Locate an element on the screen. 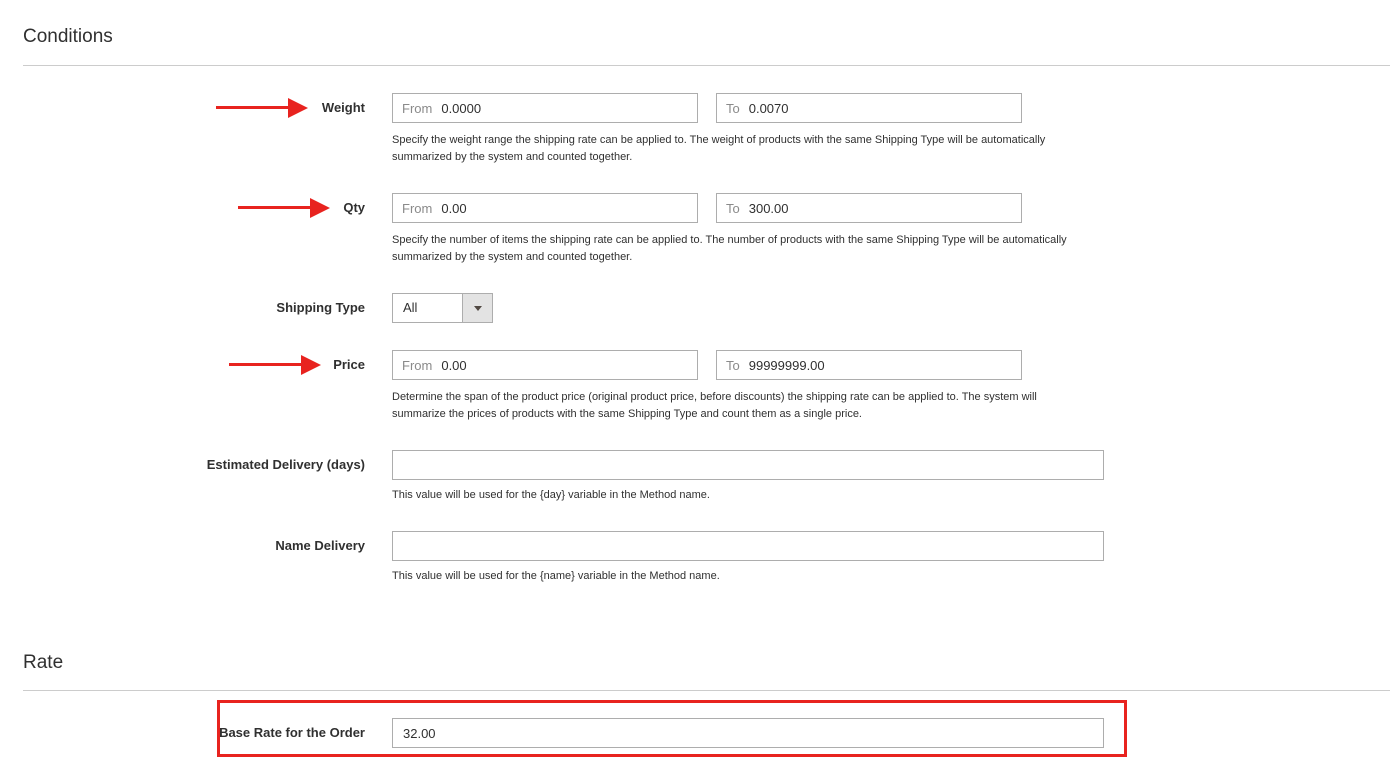 Image resolution: width=1390 pixels, height=759 pixels. rate-title: Rate is located at coordinates (43, 662).